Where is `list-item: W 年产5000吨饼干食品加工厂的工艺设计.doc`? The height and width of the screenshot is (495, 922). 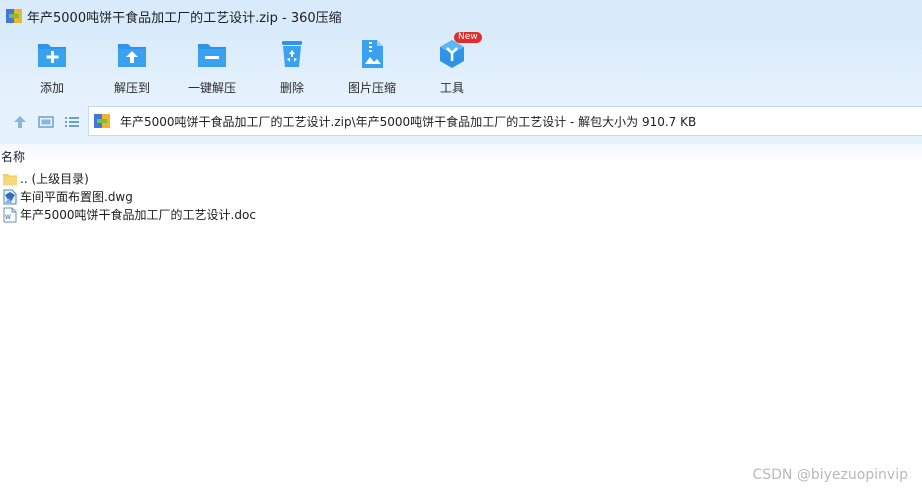 list-item: W 年产5000吨饼干食品加工厂的工艺设计.doc is located at coordinates (302, 214).